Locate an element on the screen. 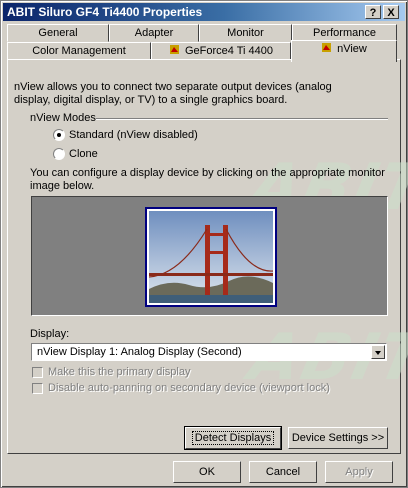  cancel-button: Cancel is located at coordinates (283, 472).